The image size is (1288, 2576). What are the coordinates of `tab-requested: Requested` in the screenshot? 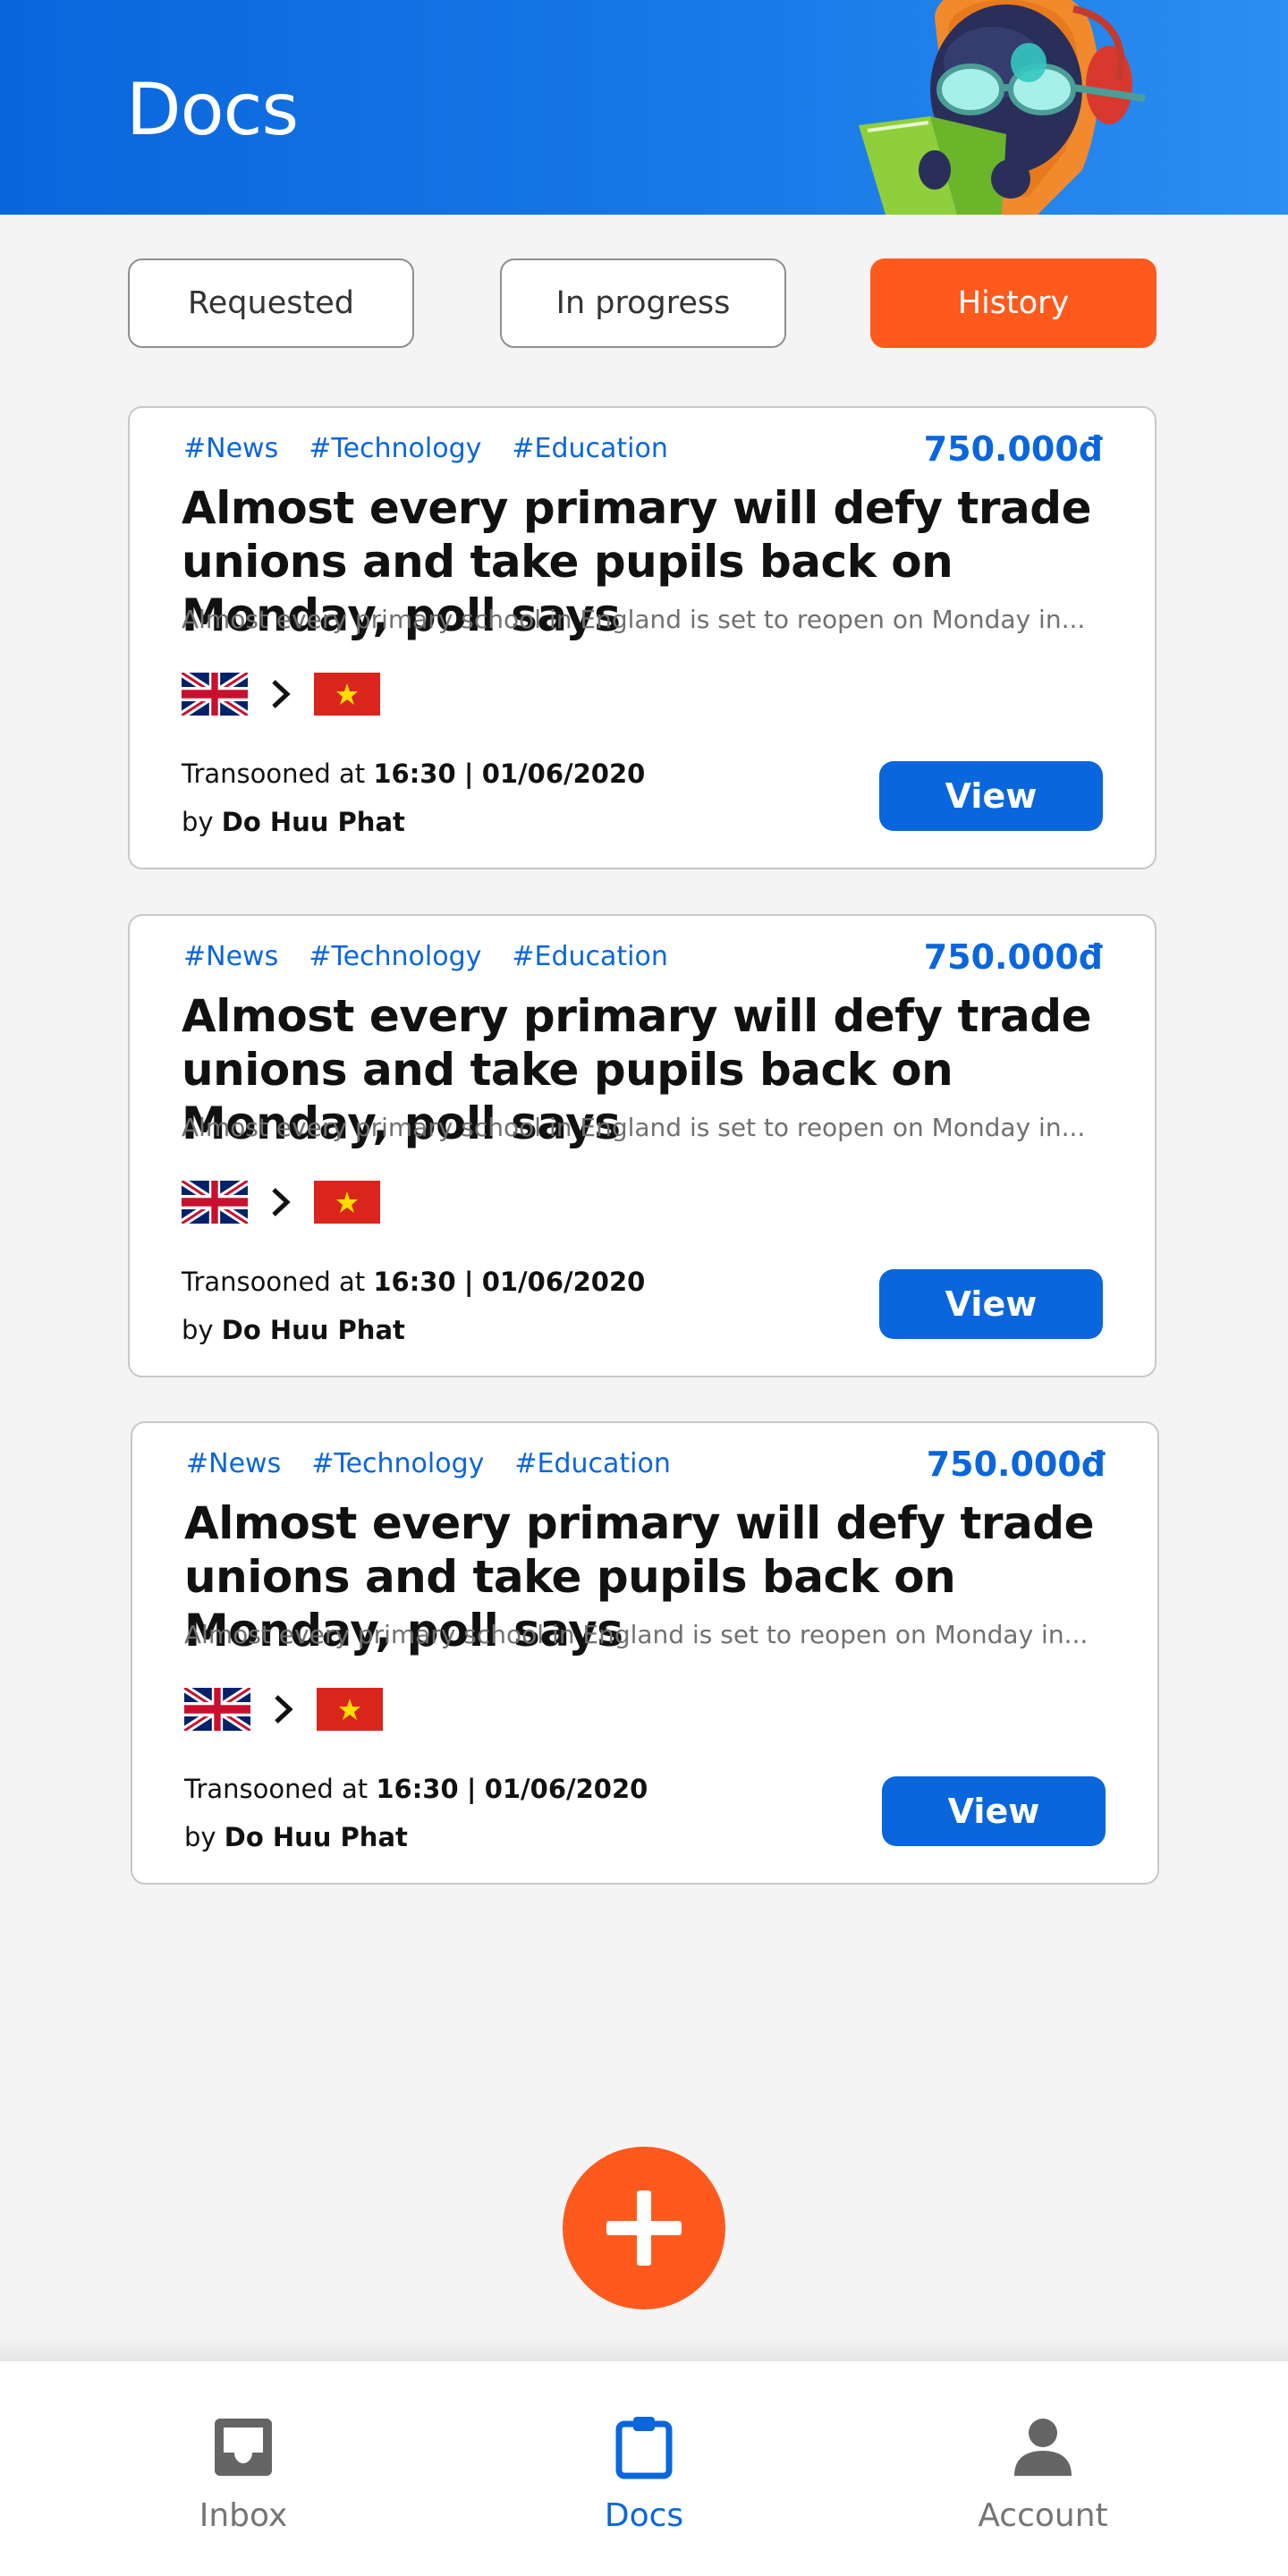 It's located at (271, 303).